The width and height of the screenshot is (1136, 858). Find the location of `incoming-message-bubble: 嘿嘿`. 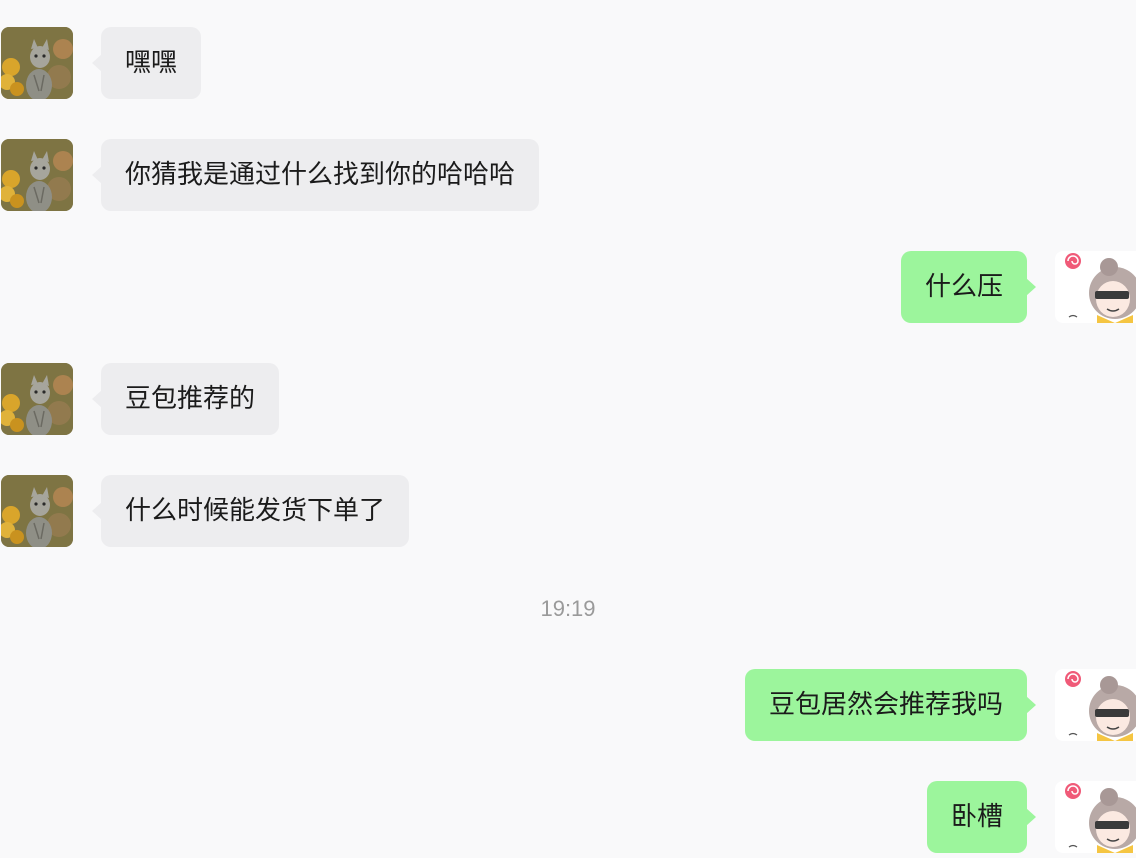

incoming-message-bubble: 嘿嘿 is located at coordinates (146, 63).